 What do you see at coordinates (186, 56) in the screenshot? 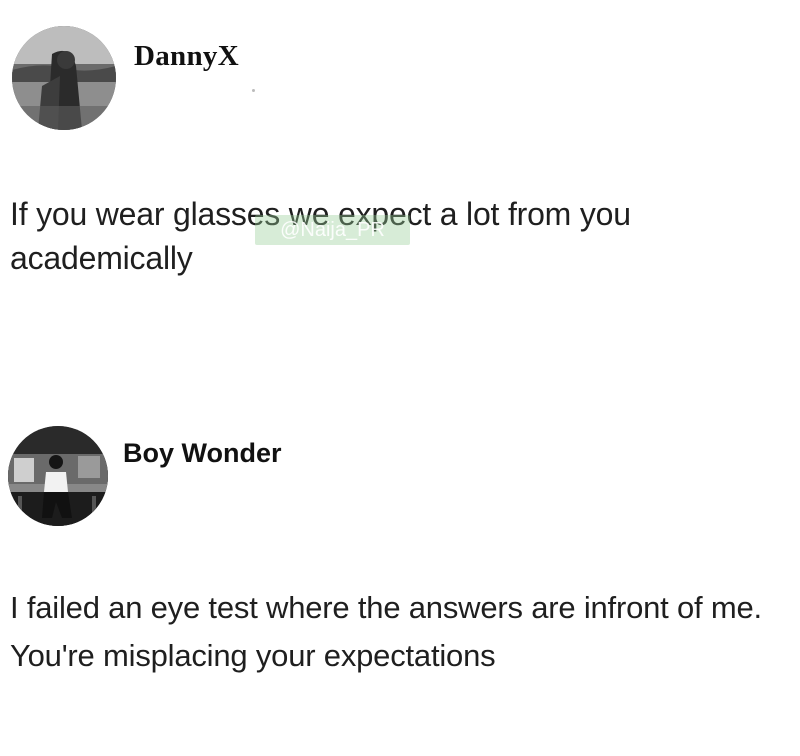
I see `username: DannyX` at bounding box center [186, 56].